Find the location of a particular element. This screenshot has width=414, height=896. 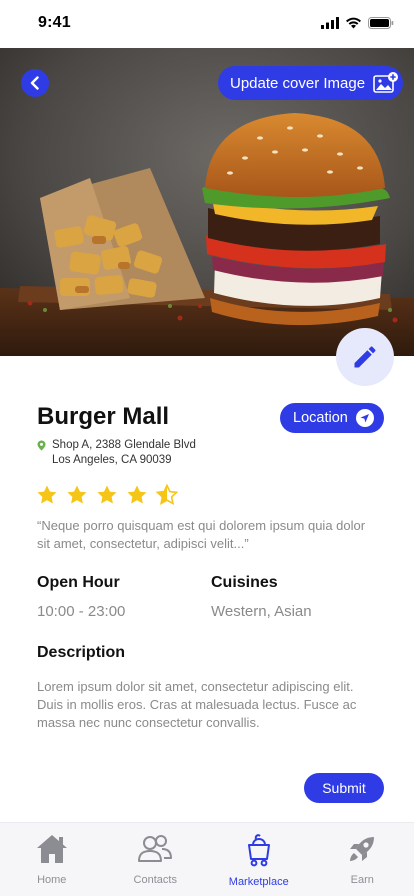

tab-bar: Home Contacts Marketplace Earn is located at coordinates (207, 859).